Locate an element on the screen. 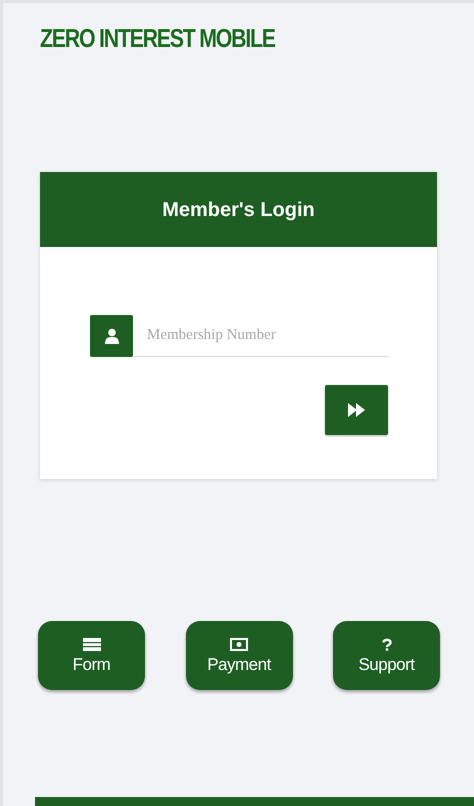  card-header: Member's Login is located at coordinates (238, 209).